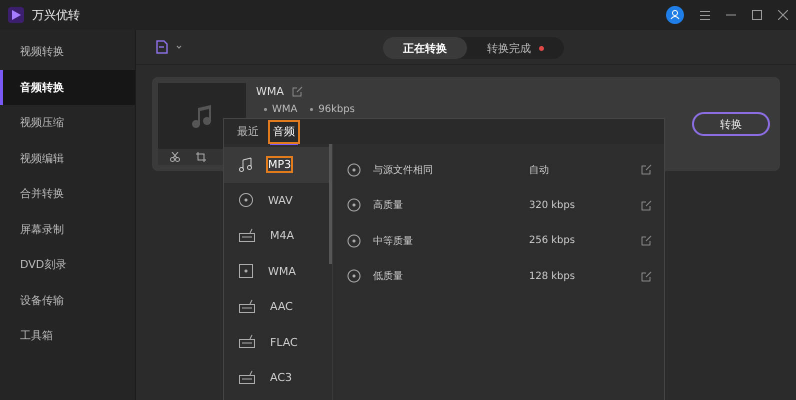  I want to click on sidebar-item: 屏幕录制, so click(67, 229).